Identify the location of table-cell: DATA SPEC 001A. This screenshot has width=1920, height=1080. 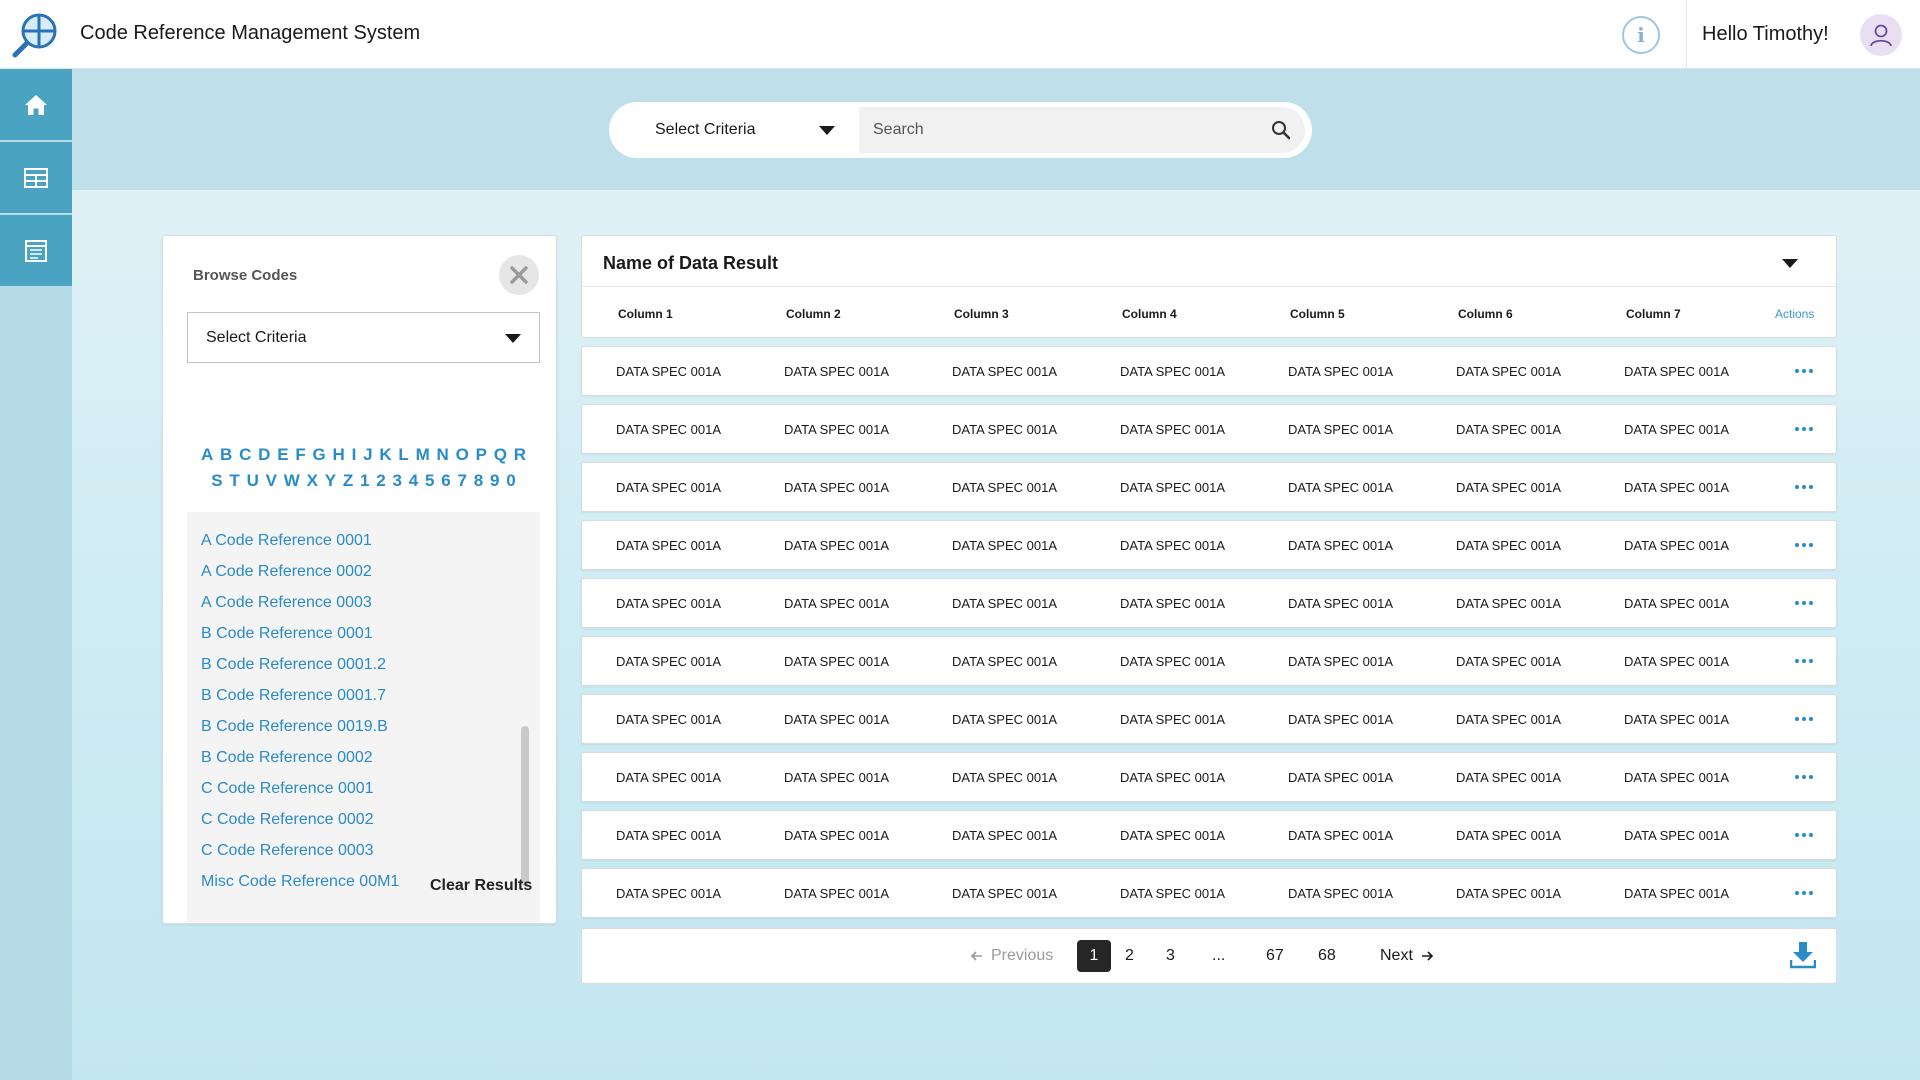
(1341, 719).